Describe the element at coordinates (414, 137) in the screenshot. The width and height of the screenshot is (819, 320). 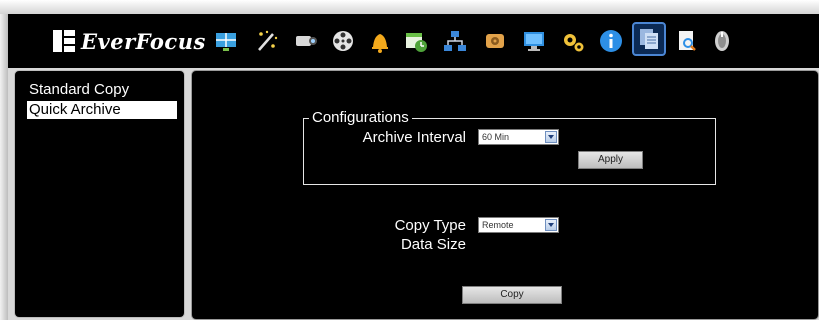
I see `archive-interval-label: Archive Interval` at that location.